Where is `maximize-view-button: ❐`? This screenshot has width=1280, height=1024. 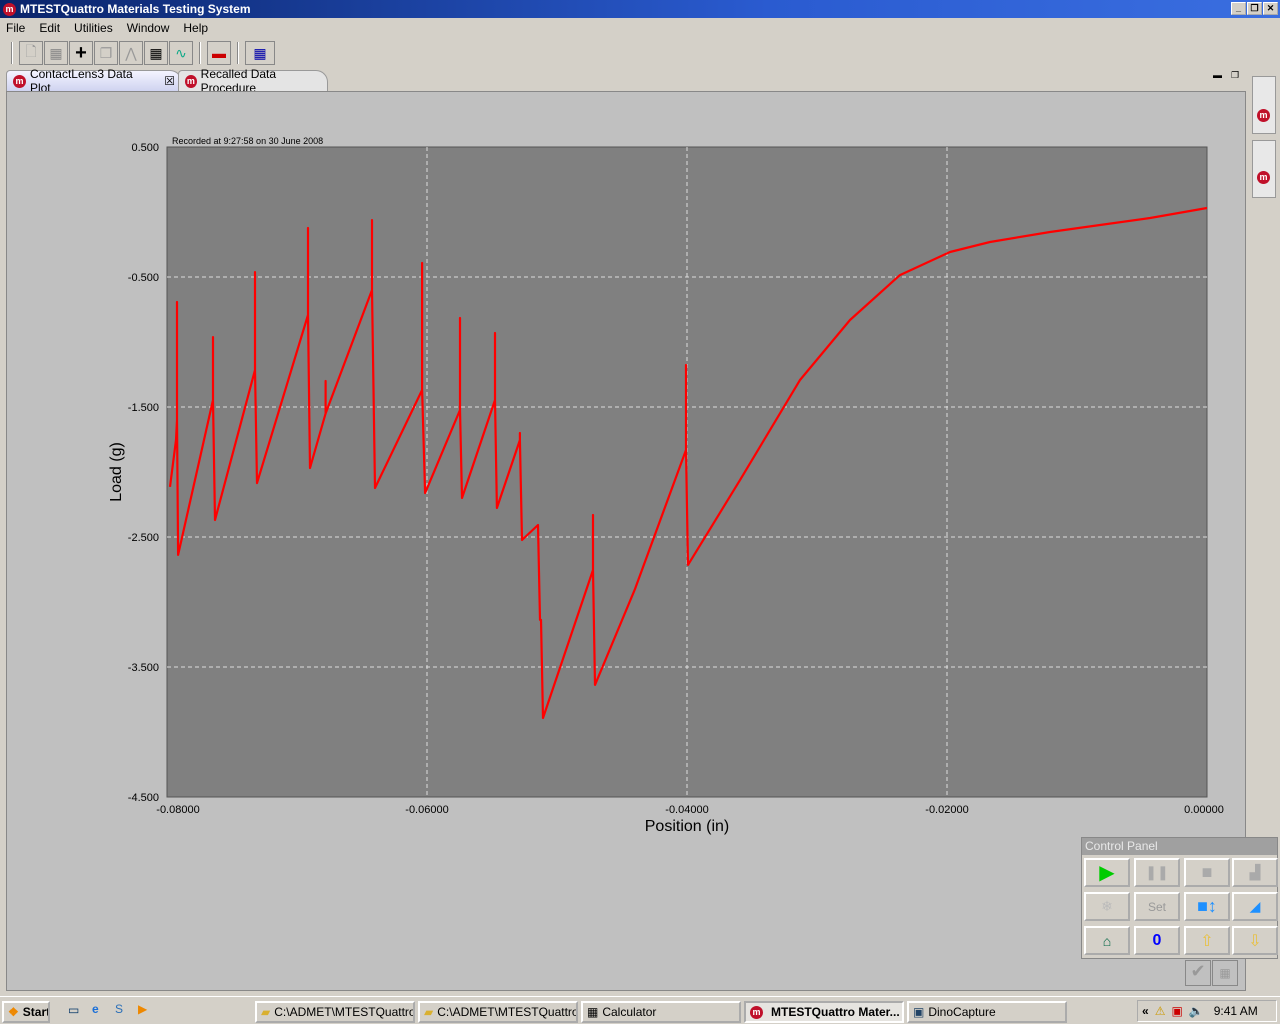
maximize-view-button: ❐ is located at coordinates (1235, 75).